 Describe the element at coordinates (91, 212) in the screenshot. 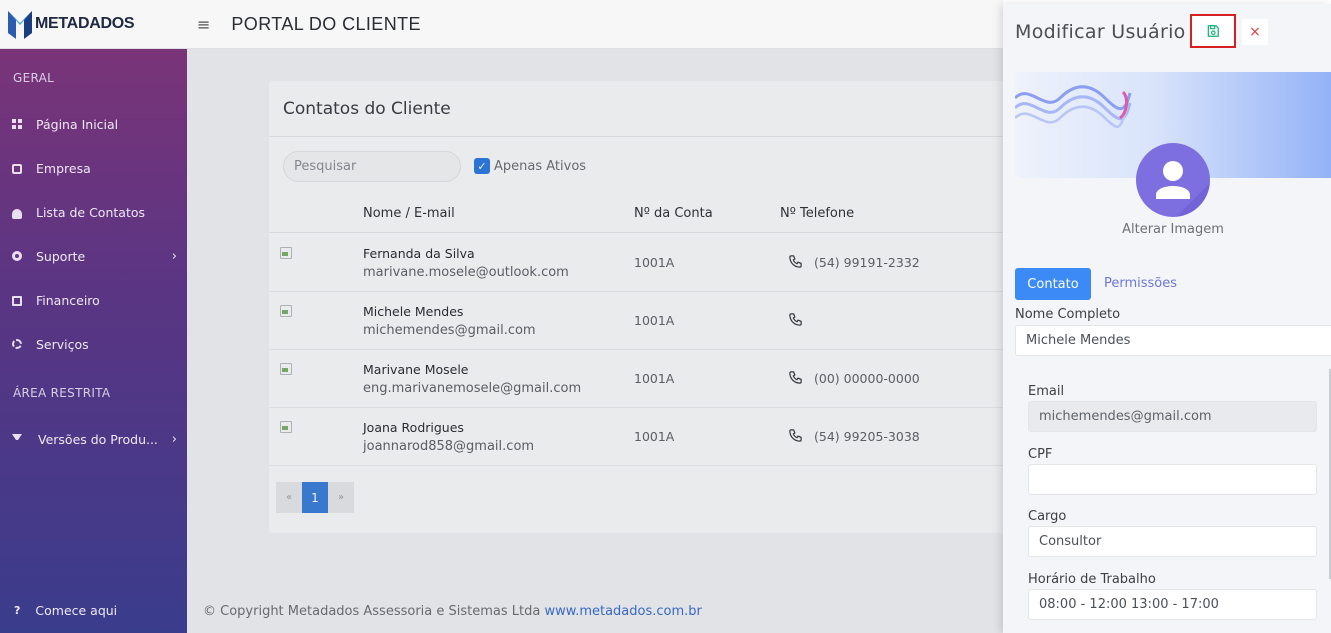

I see `sidebar-item-label: Lista de Contatos` at that location.